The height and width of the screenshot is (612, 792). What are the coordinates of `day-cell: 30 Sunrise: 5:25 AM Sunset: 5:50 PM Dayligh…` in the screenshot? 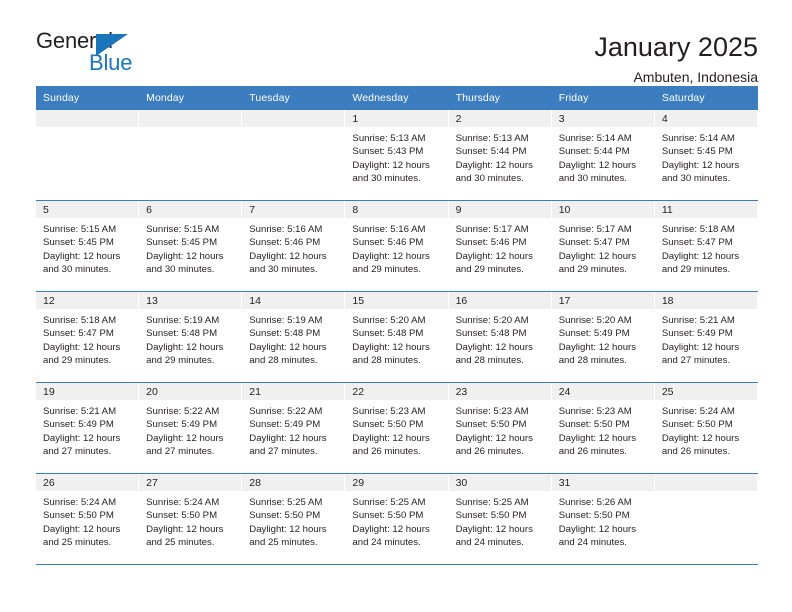 It's located at (500, 519).